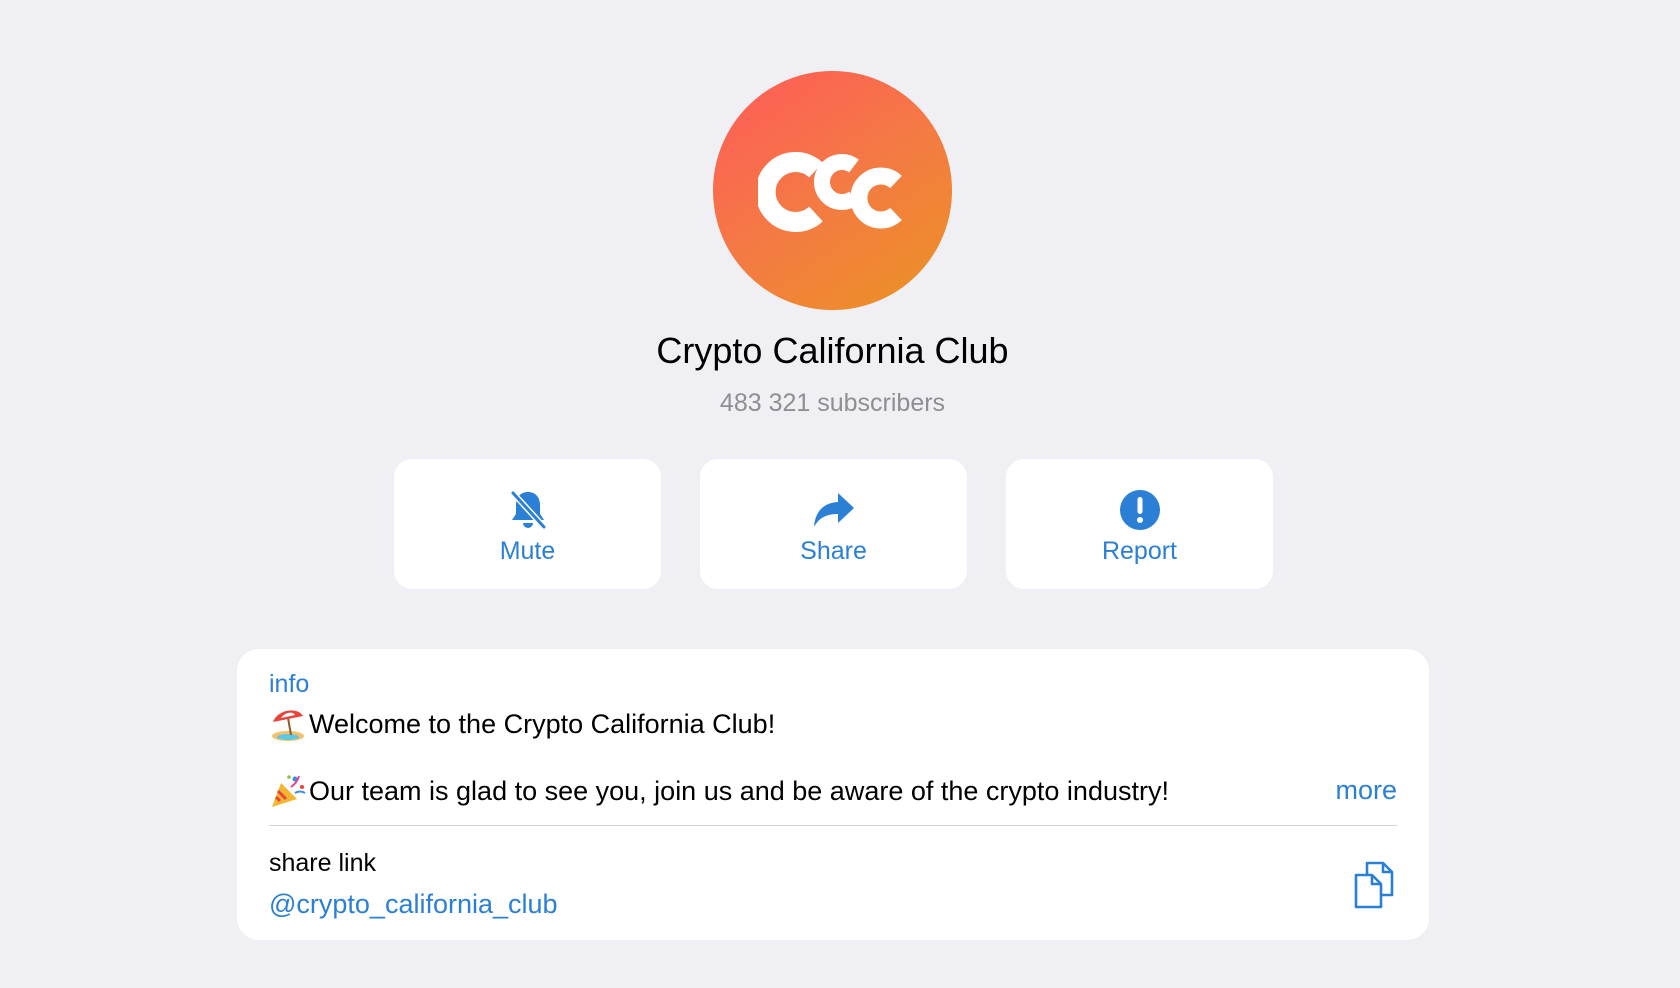 This screenshot has height=988, width=1680. What do you see at coordinates (527, 551) in the screenshot?
I see `mute-label: Mute` at bounding box center [527, 551].